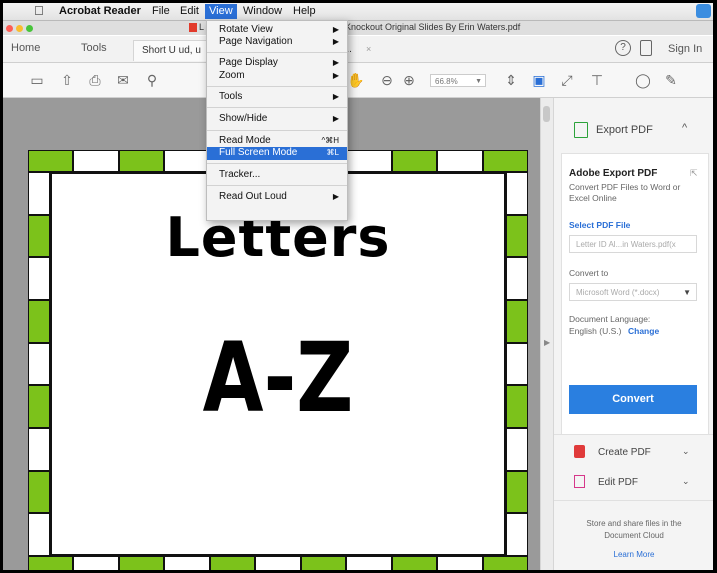 Image resolution: width=717 pixels, height=573 pixels. Describe the element at coordinates (633, 452) in the screenshot. I see `create-pdf-item: Create PDF ⌄` at that location.